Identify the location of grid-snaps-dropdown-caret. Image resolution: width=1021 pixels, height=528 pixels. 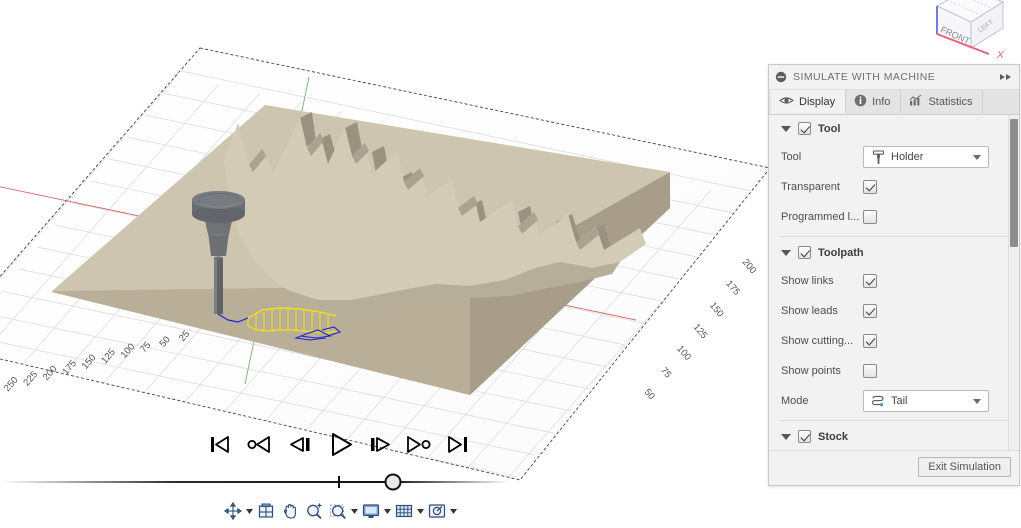
(420, 511).